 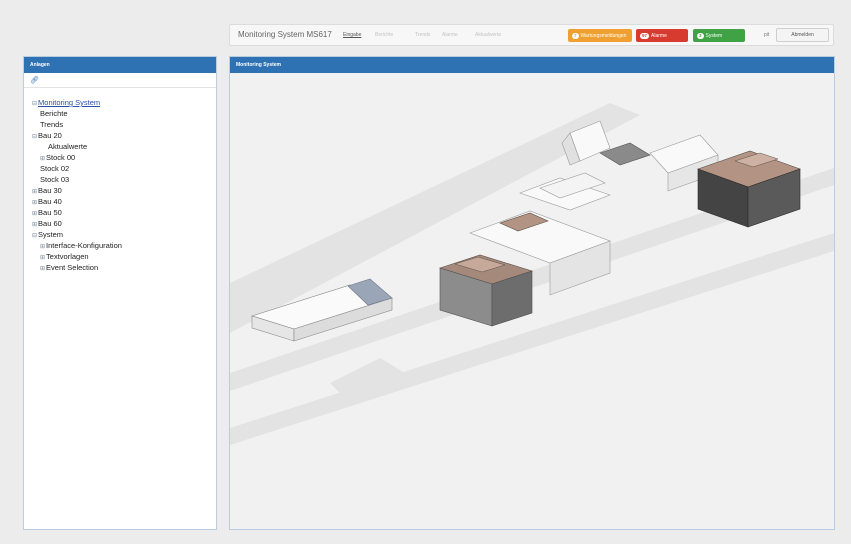 What do you see at coordinates (72, 267) in the screenshot?
I see `tree-item-label: Event Selection` at bounding box center [72, 267].